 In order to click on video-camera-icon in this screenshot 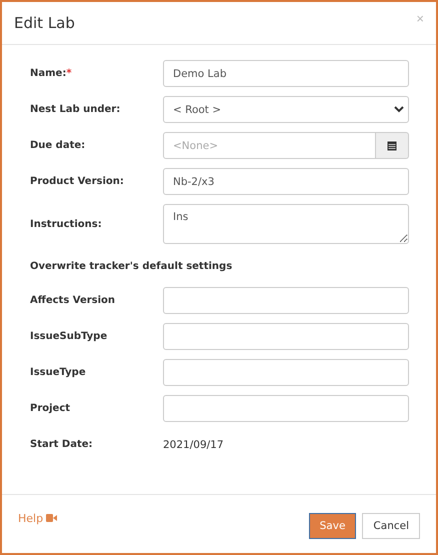, I will do `click(52, 518)`.